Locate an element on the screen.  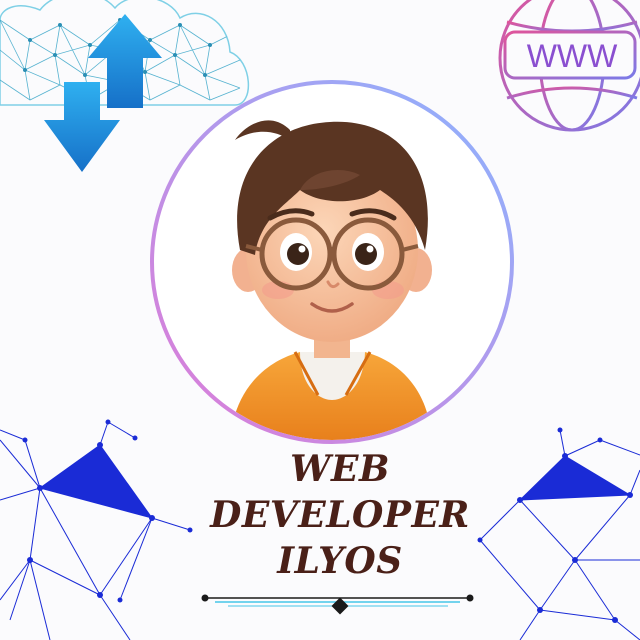
page-title: WEB DEVELOPER ILYOS is located at coordinates (340, 515).